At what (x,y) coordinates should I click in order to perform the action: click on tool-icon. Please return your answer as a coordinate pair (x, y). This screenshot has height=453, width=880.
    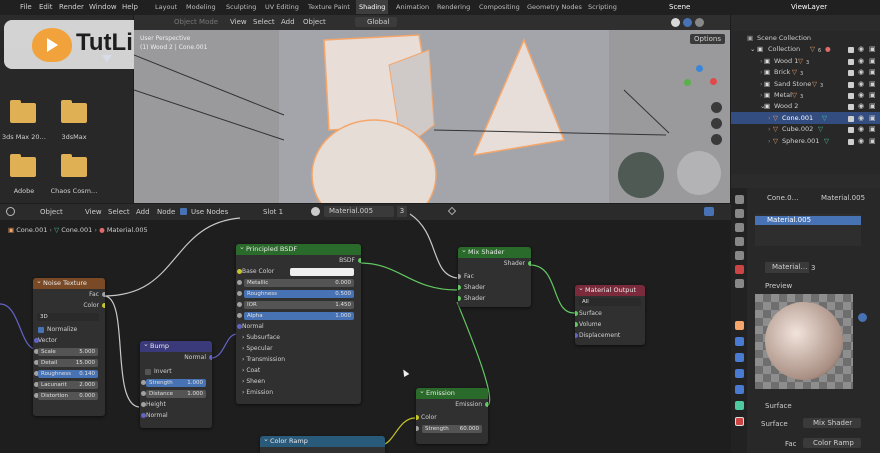
    Looking at the image, I should click on (739, 199).